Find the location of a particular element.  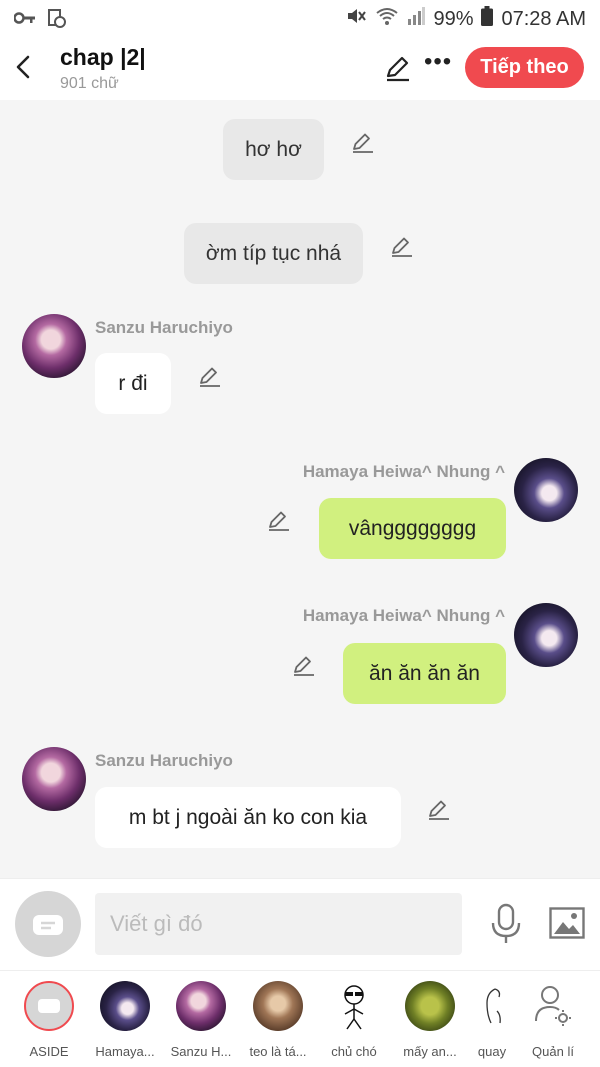

narration-bubble: ờm típ tục nhá is located at coordinates (273, 253).